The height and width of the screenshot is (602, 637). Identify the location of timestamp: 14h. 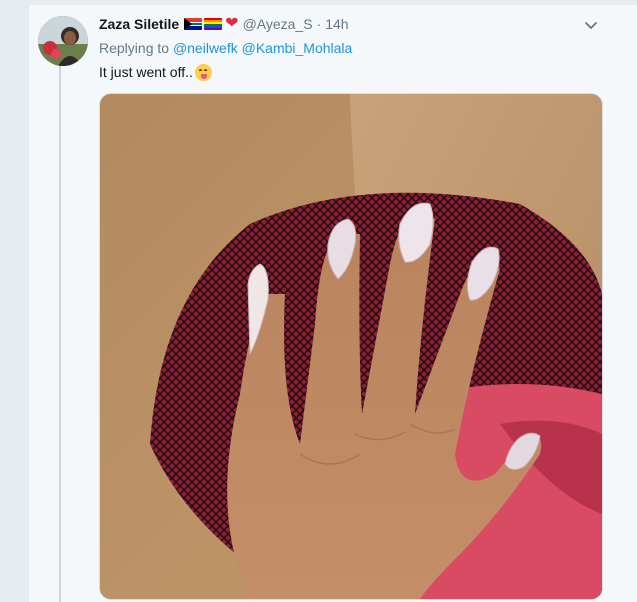
(336, 24).